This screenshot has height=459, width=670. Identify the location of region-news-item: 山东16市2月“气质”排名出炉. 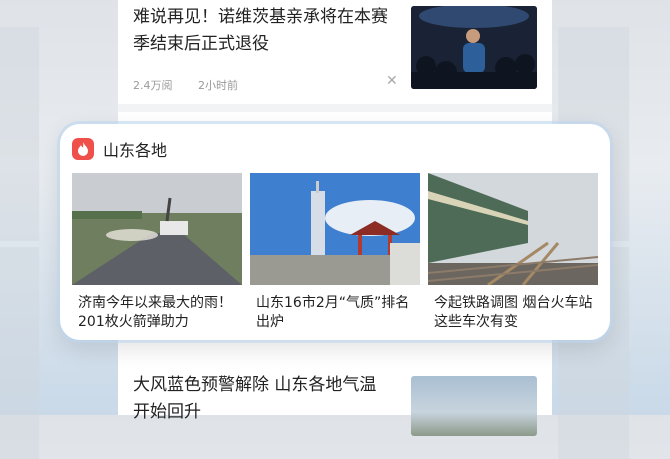
(335, 252).